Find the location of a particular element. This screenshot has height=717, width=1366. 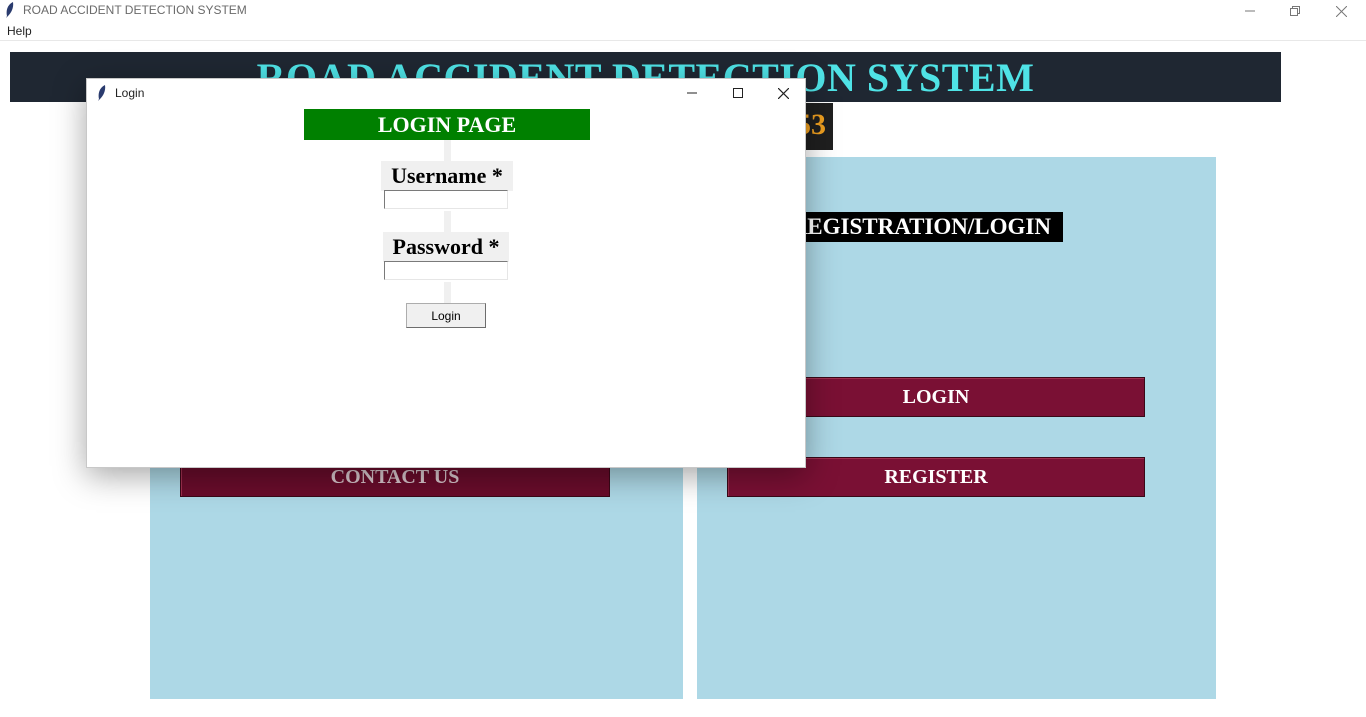

dialog-maximize-button is located at coordinates (738, 93).